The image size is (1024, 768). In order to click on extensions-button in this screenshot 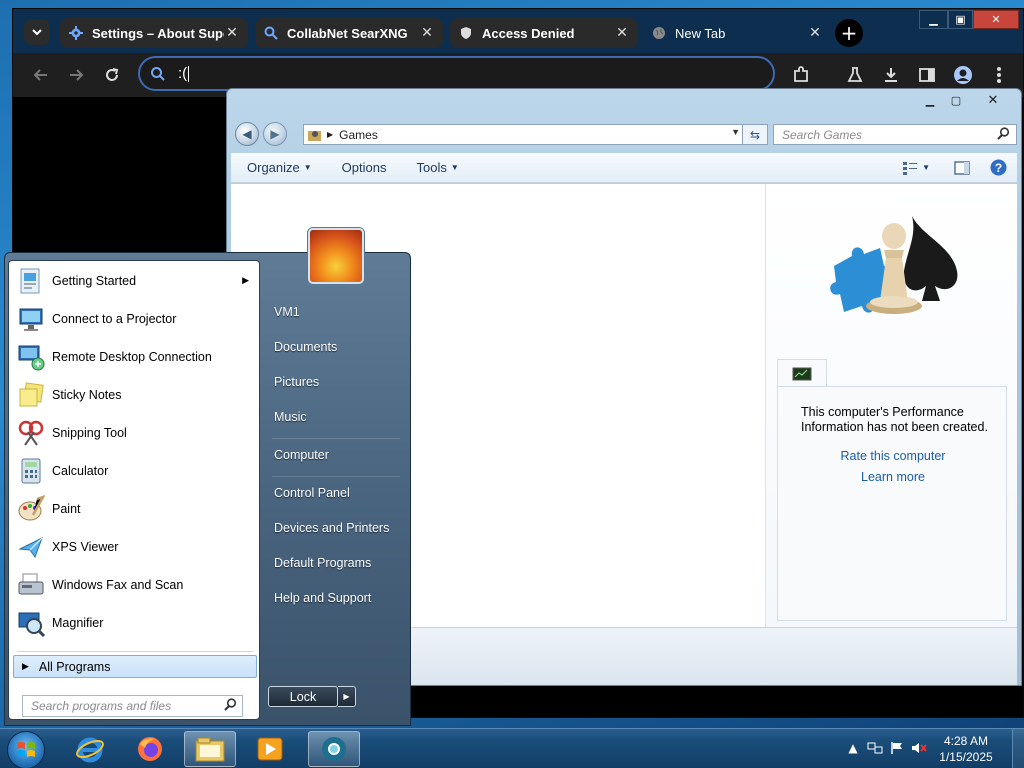, I will do `click(801, 75)`.